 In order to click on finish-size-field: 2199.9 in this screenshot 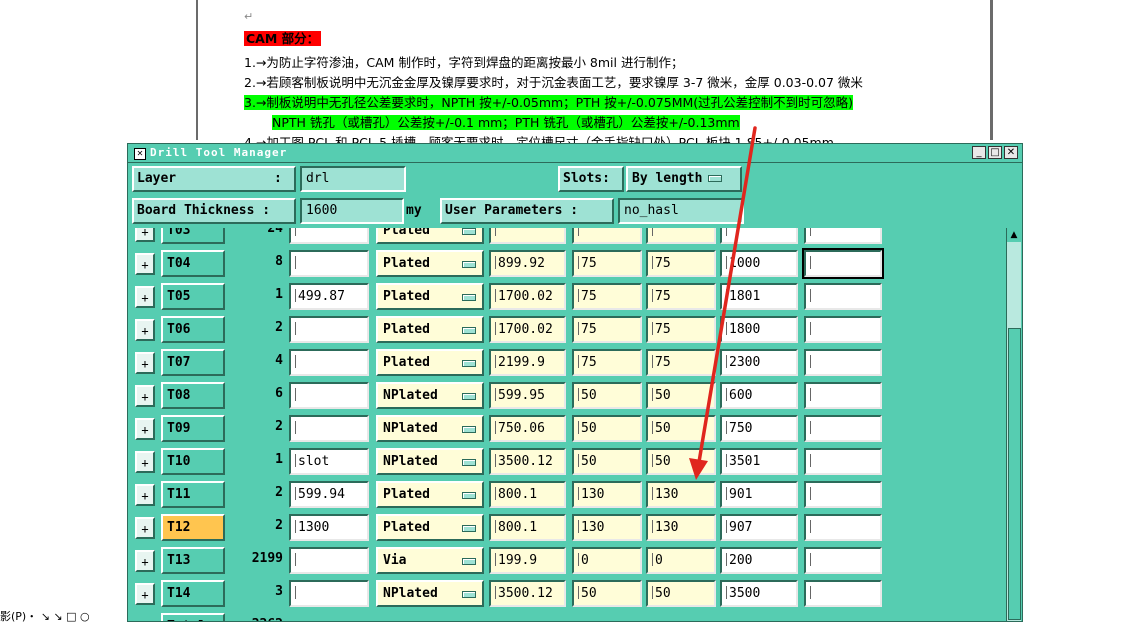, I will do `click(527, 362)`.